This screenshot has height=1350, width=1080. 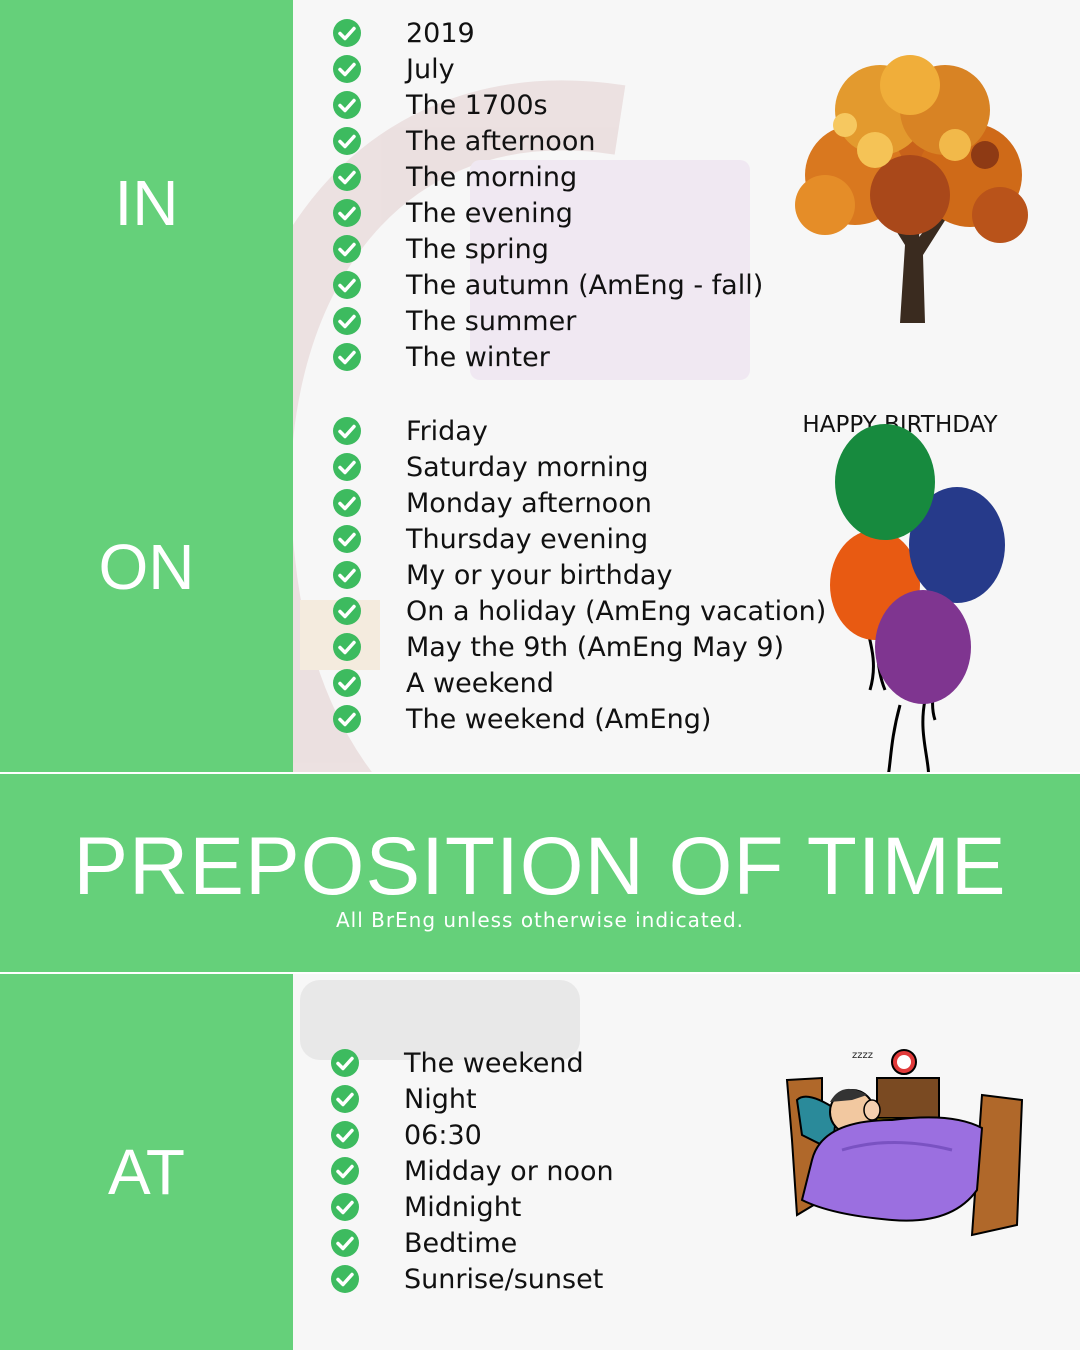 I want to click on in-item-text: 2019, so click(x=440, y=33).